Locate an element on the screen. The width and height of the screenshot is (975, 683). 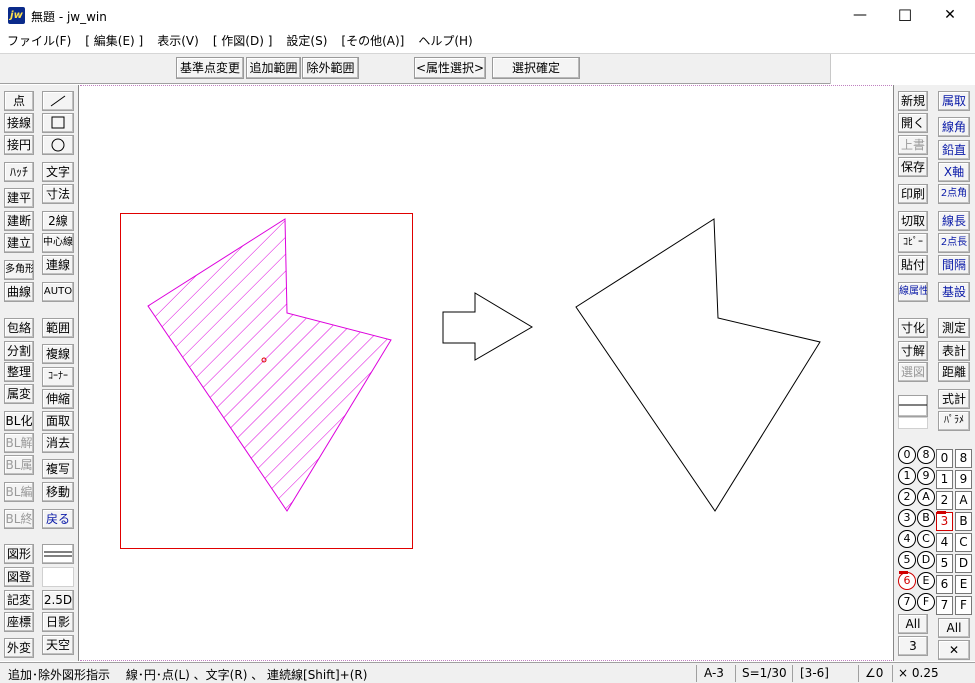
minimize-button: — is located at coordinates (860, 15).